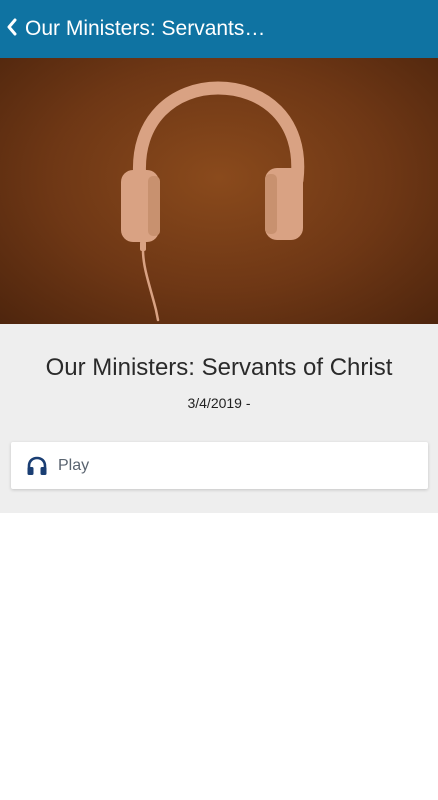 The image size is (438, 800). I want to click on chevron-left-icon, so click(12, 29).